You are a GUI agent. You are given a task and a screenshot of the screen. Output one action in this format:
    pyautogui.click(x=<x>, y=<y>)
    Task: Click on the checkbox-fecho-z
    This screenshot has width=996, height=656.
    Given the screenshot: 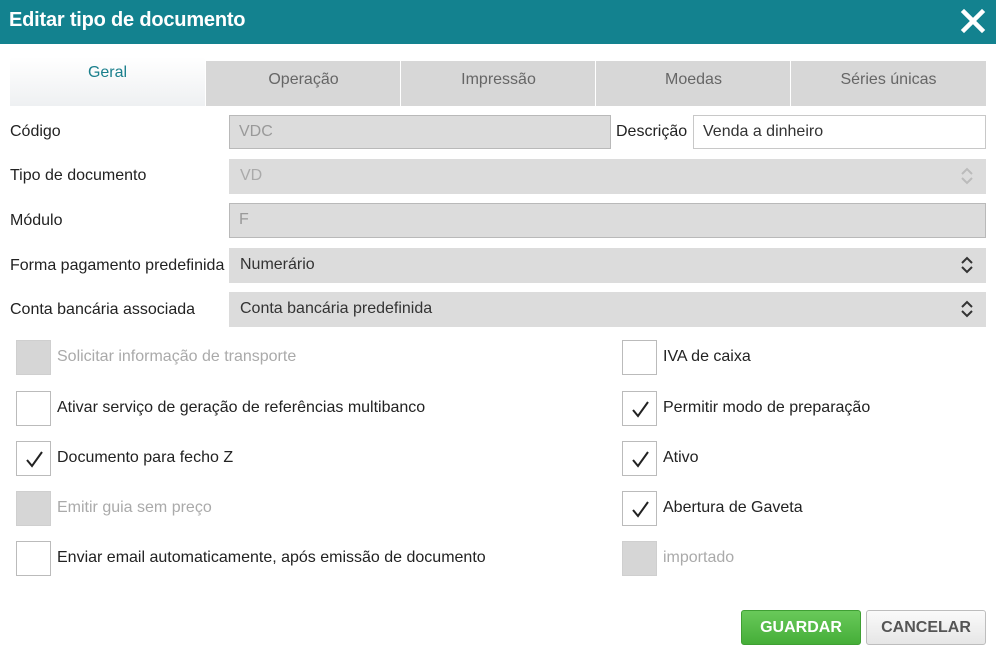 What is the action you would take?
    pyautogui.click(x=33, y=458)
    